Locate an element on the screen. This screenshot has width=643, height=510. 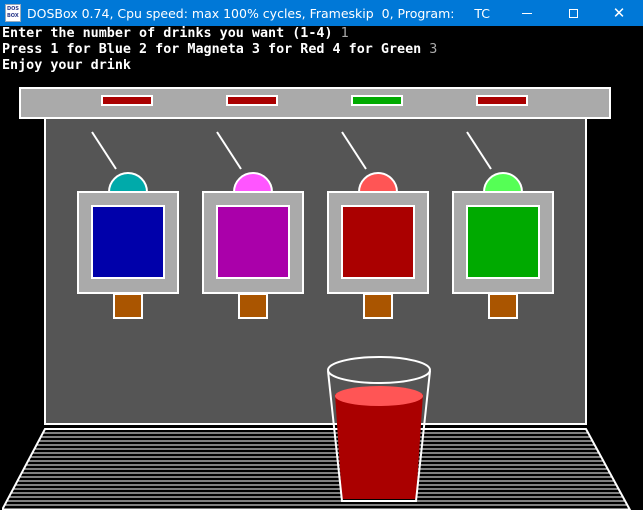
glass-liquid-surface is located at coordinates (379, 396).